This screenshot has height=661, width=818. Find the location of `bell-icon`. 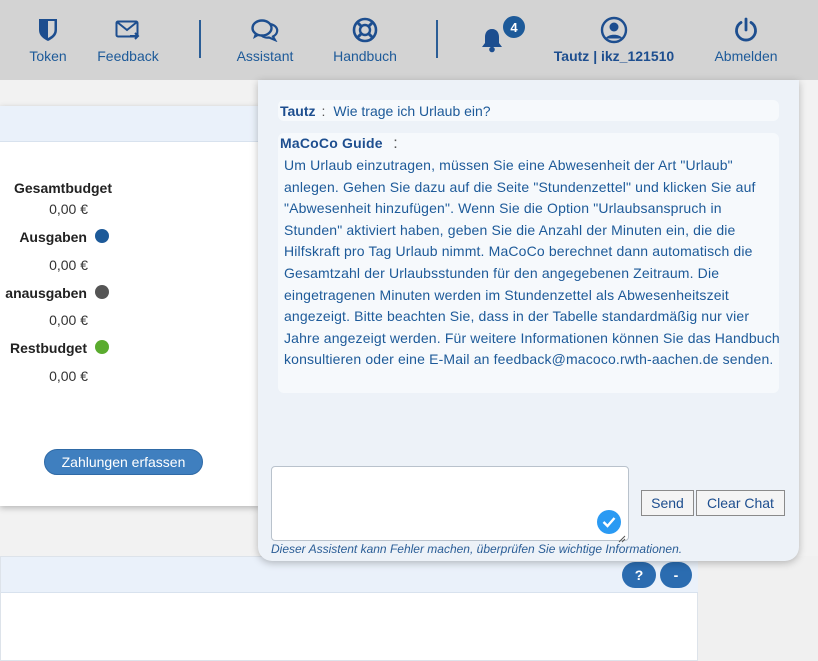

bell-icon is located at coordinates (492, 40).